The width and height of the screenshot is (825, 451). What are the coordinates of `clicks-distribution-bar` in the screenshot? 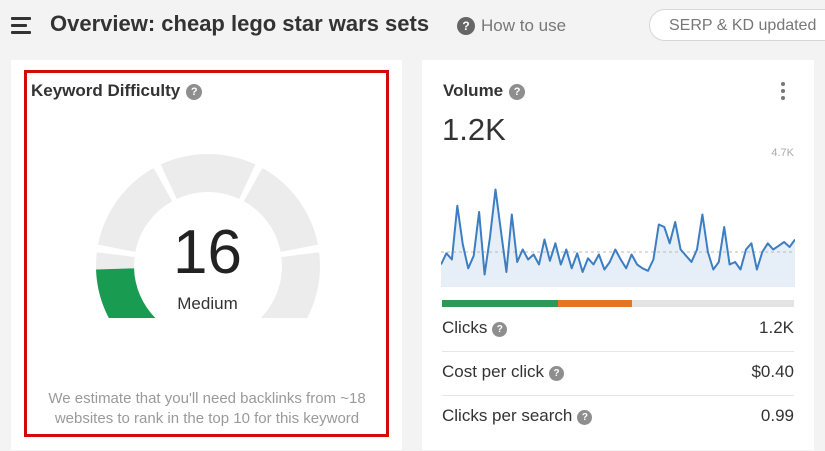 It's located at (618, 303).